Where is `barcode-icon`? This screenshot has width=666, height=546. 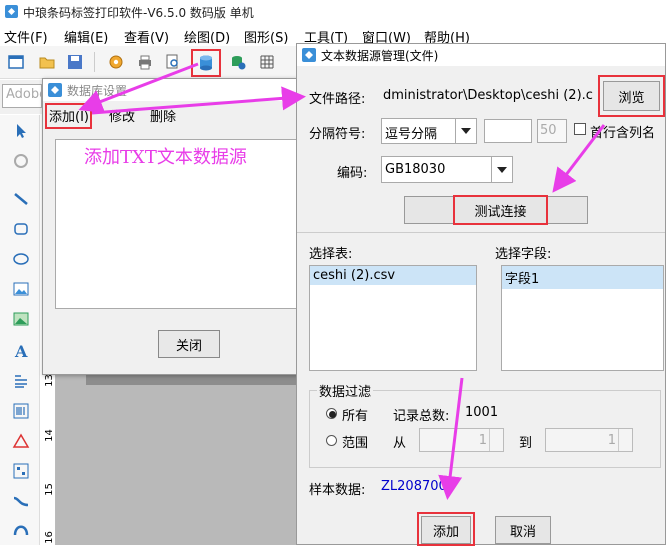 barcode-icon is located at coordinates (21, 411).